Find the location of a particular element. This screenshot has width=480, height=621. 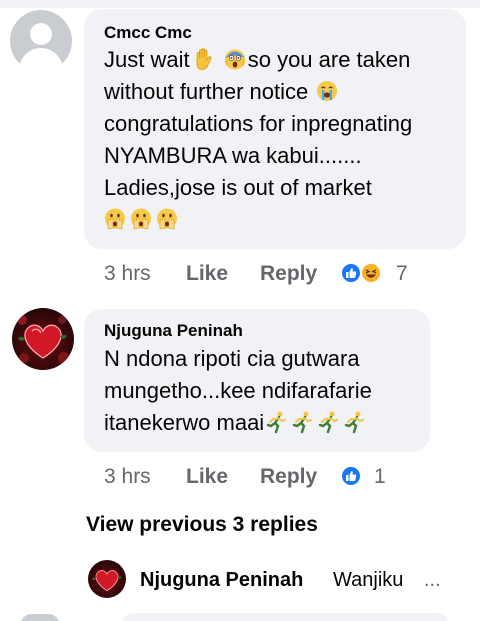

raised-hand-icon is located at coordinates (204, 59).